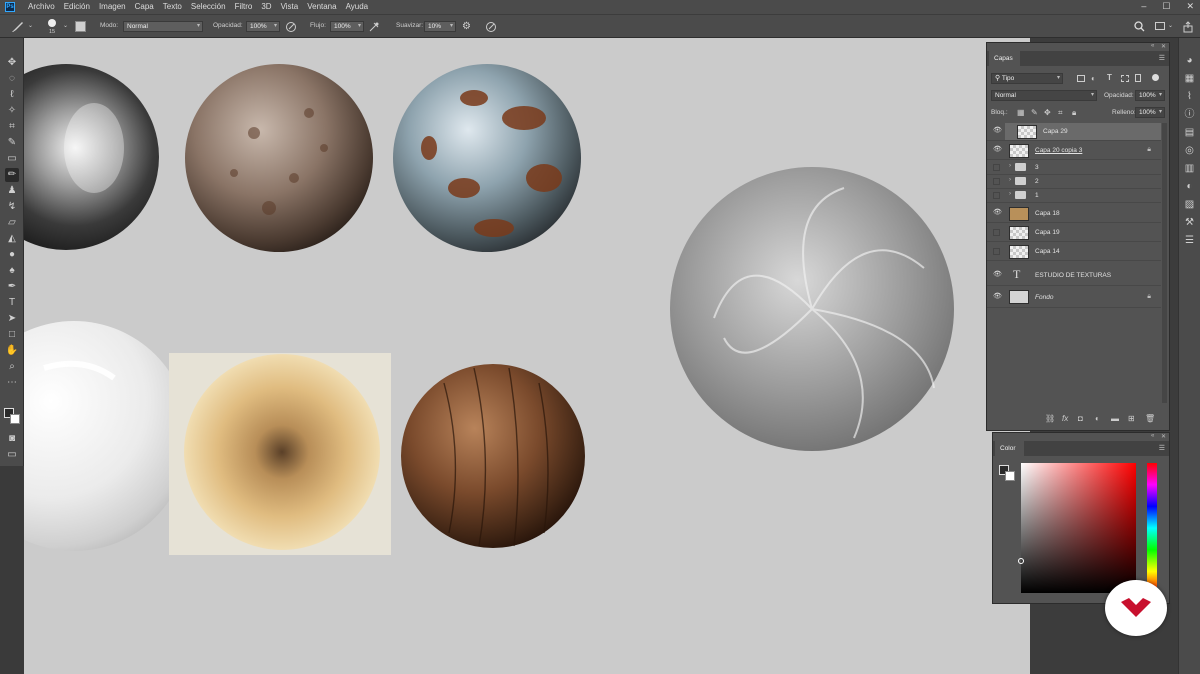  Describe the element at coordinates (112, 6) in the screenshot. I see `menu-imagen: Imagen` at that location.